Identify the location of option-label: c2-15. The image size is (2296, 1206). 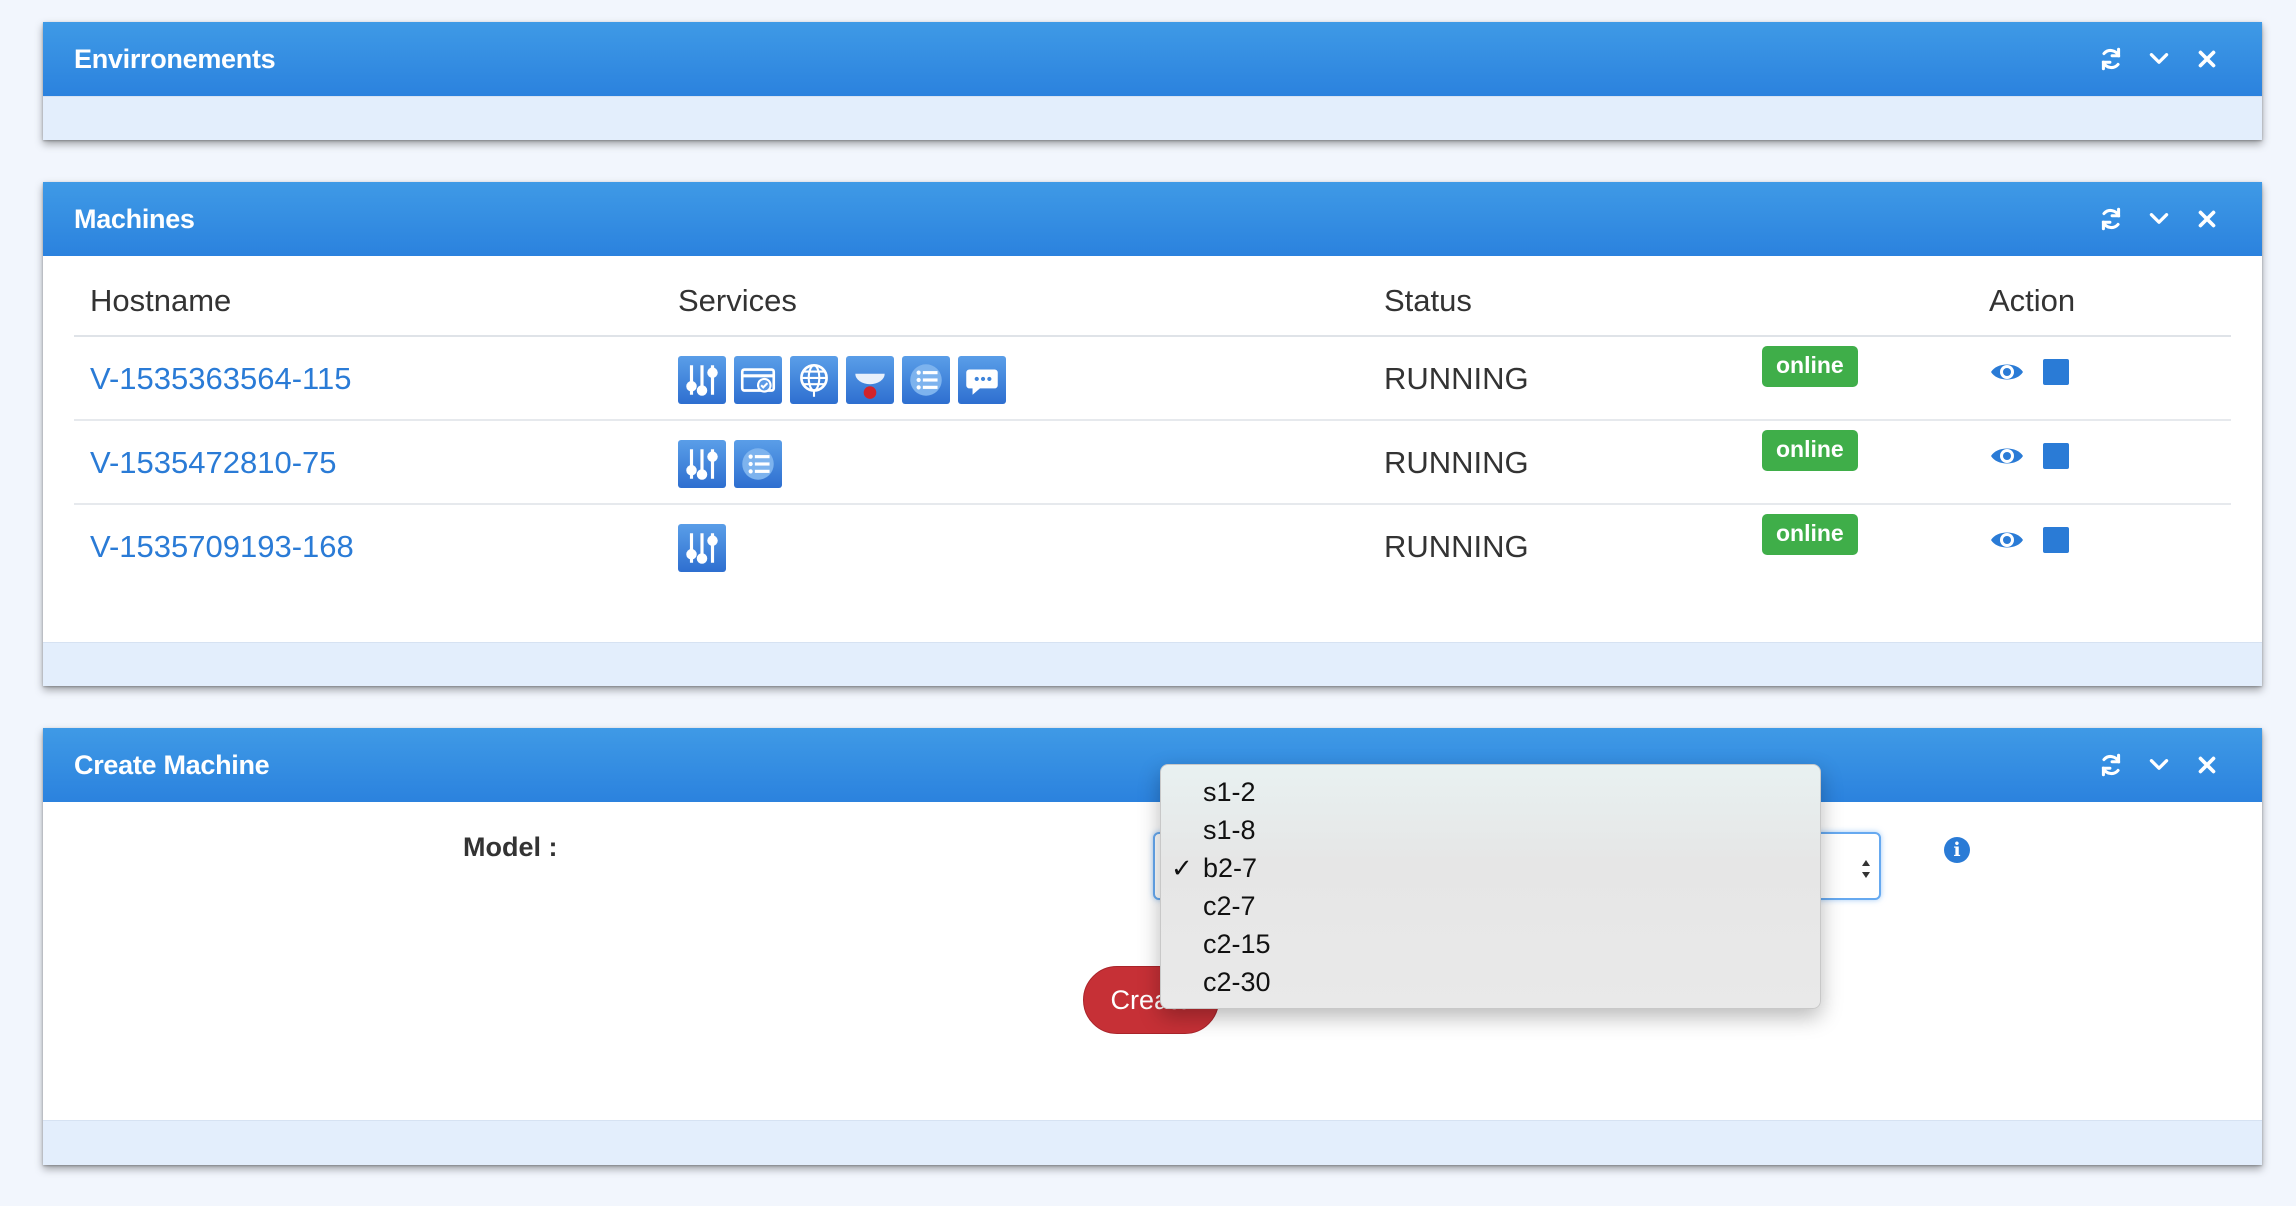
(1237, 944).